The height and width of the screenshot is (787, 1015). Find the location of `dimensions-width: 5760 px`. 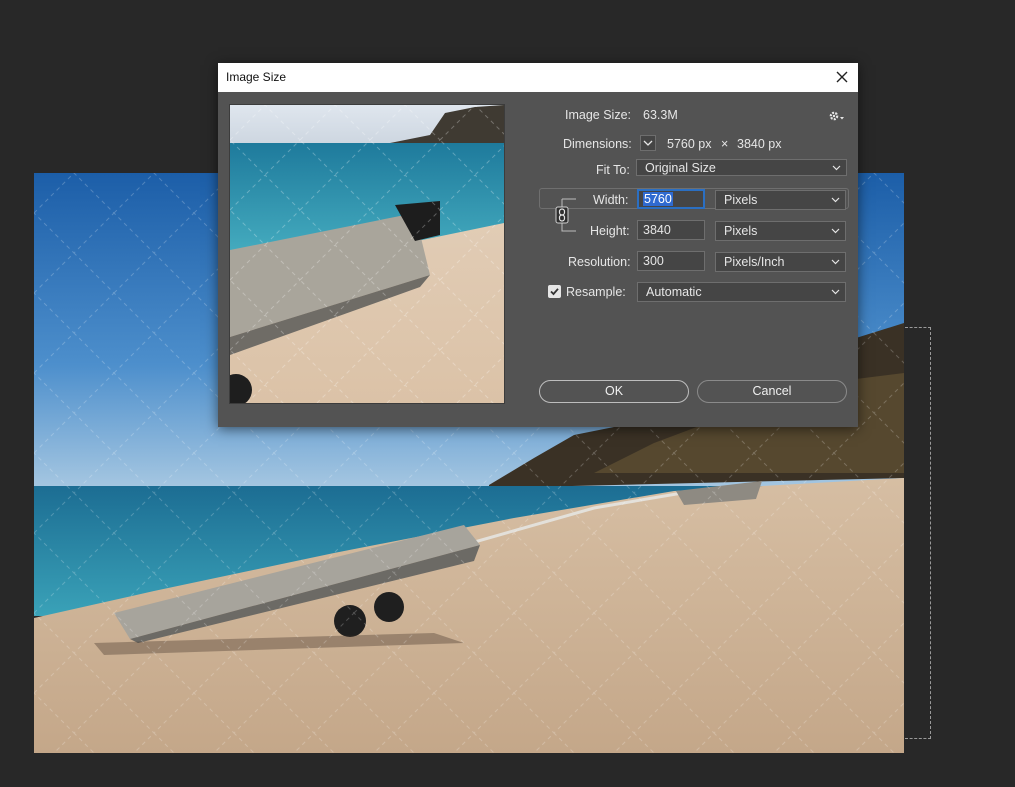

dimensions-width: 5760 px is located at coordinates (689, 144).